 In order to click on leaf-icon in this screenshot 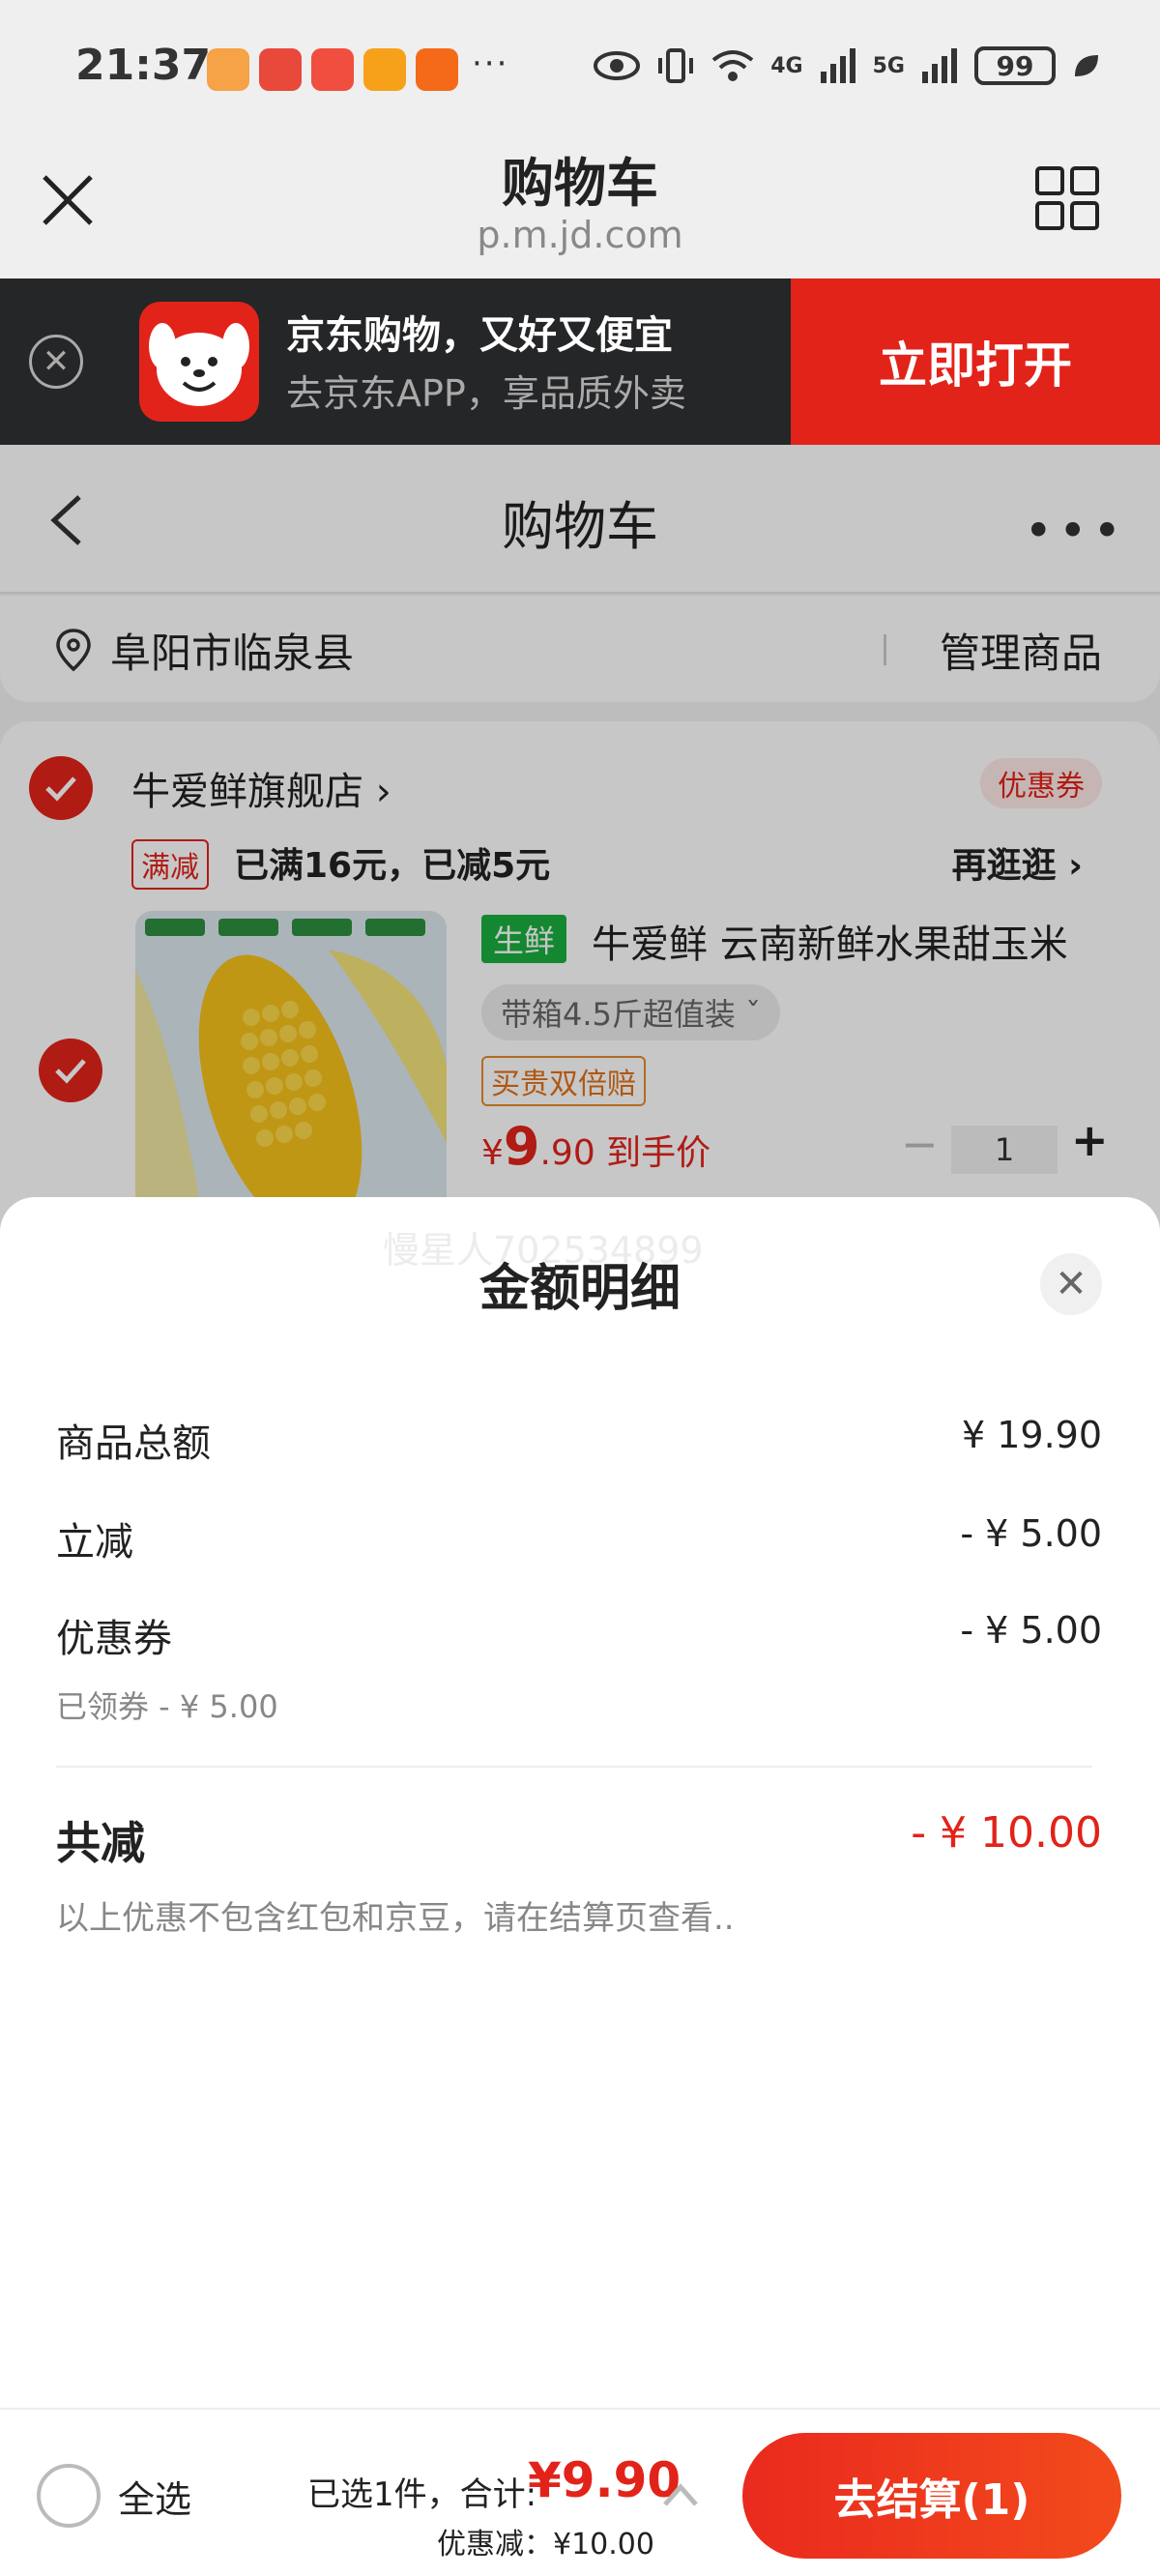, I will do `click(1086, 65)`.